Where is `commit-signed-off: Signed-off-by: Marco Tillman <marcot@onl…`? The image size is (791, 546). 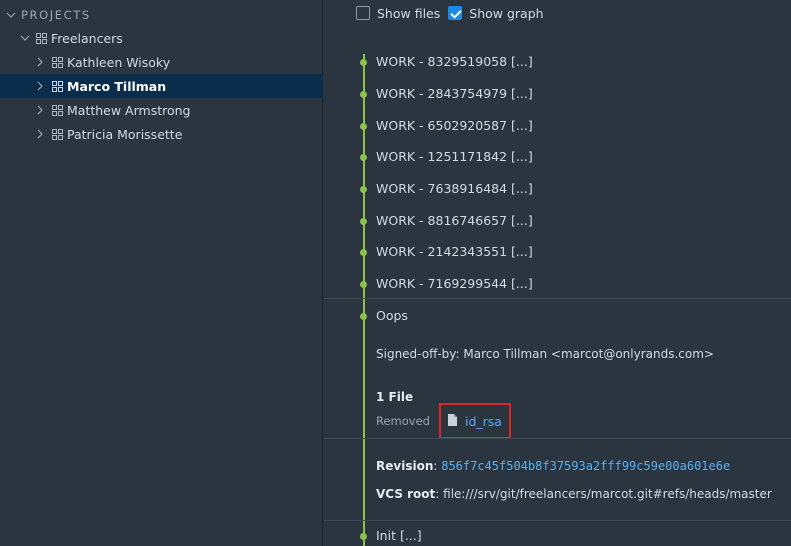
commit-signed-off: Signed-off-by: Marco Tillman <marcot@onl… is located at coordinates (545, 354).